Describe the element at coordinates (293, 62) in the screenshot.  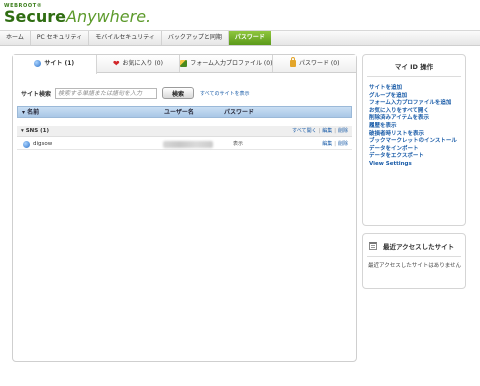
I see `lock-icon` at that location.